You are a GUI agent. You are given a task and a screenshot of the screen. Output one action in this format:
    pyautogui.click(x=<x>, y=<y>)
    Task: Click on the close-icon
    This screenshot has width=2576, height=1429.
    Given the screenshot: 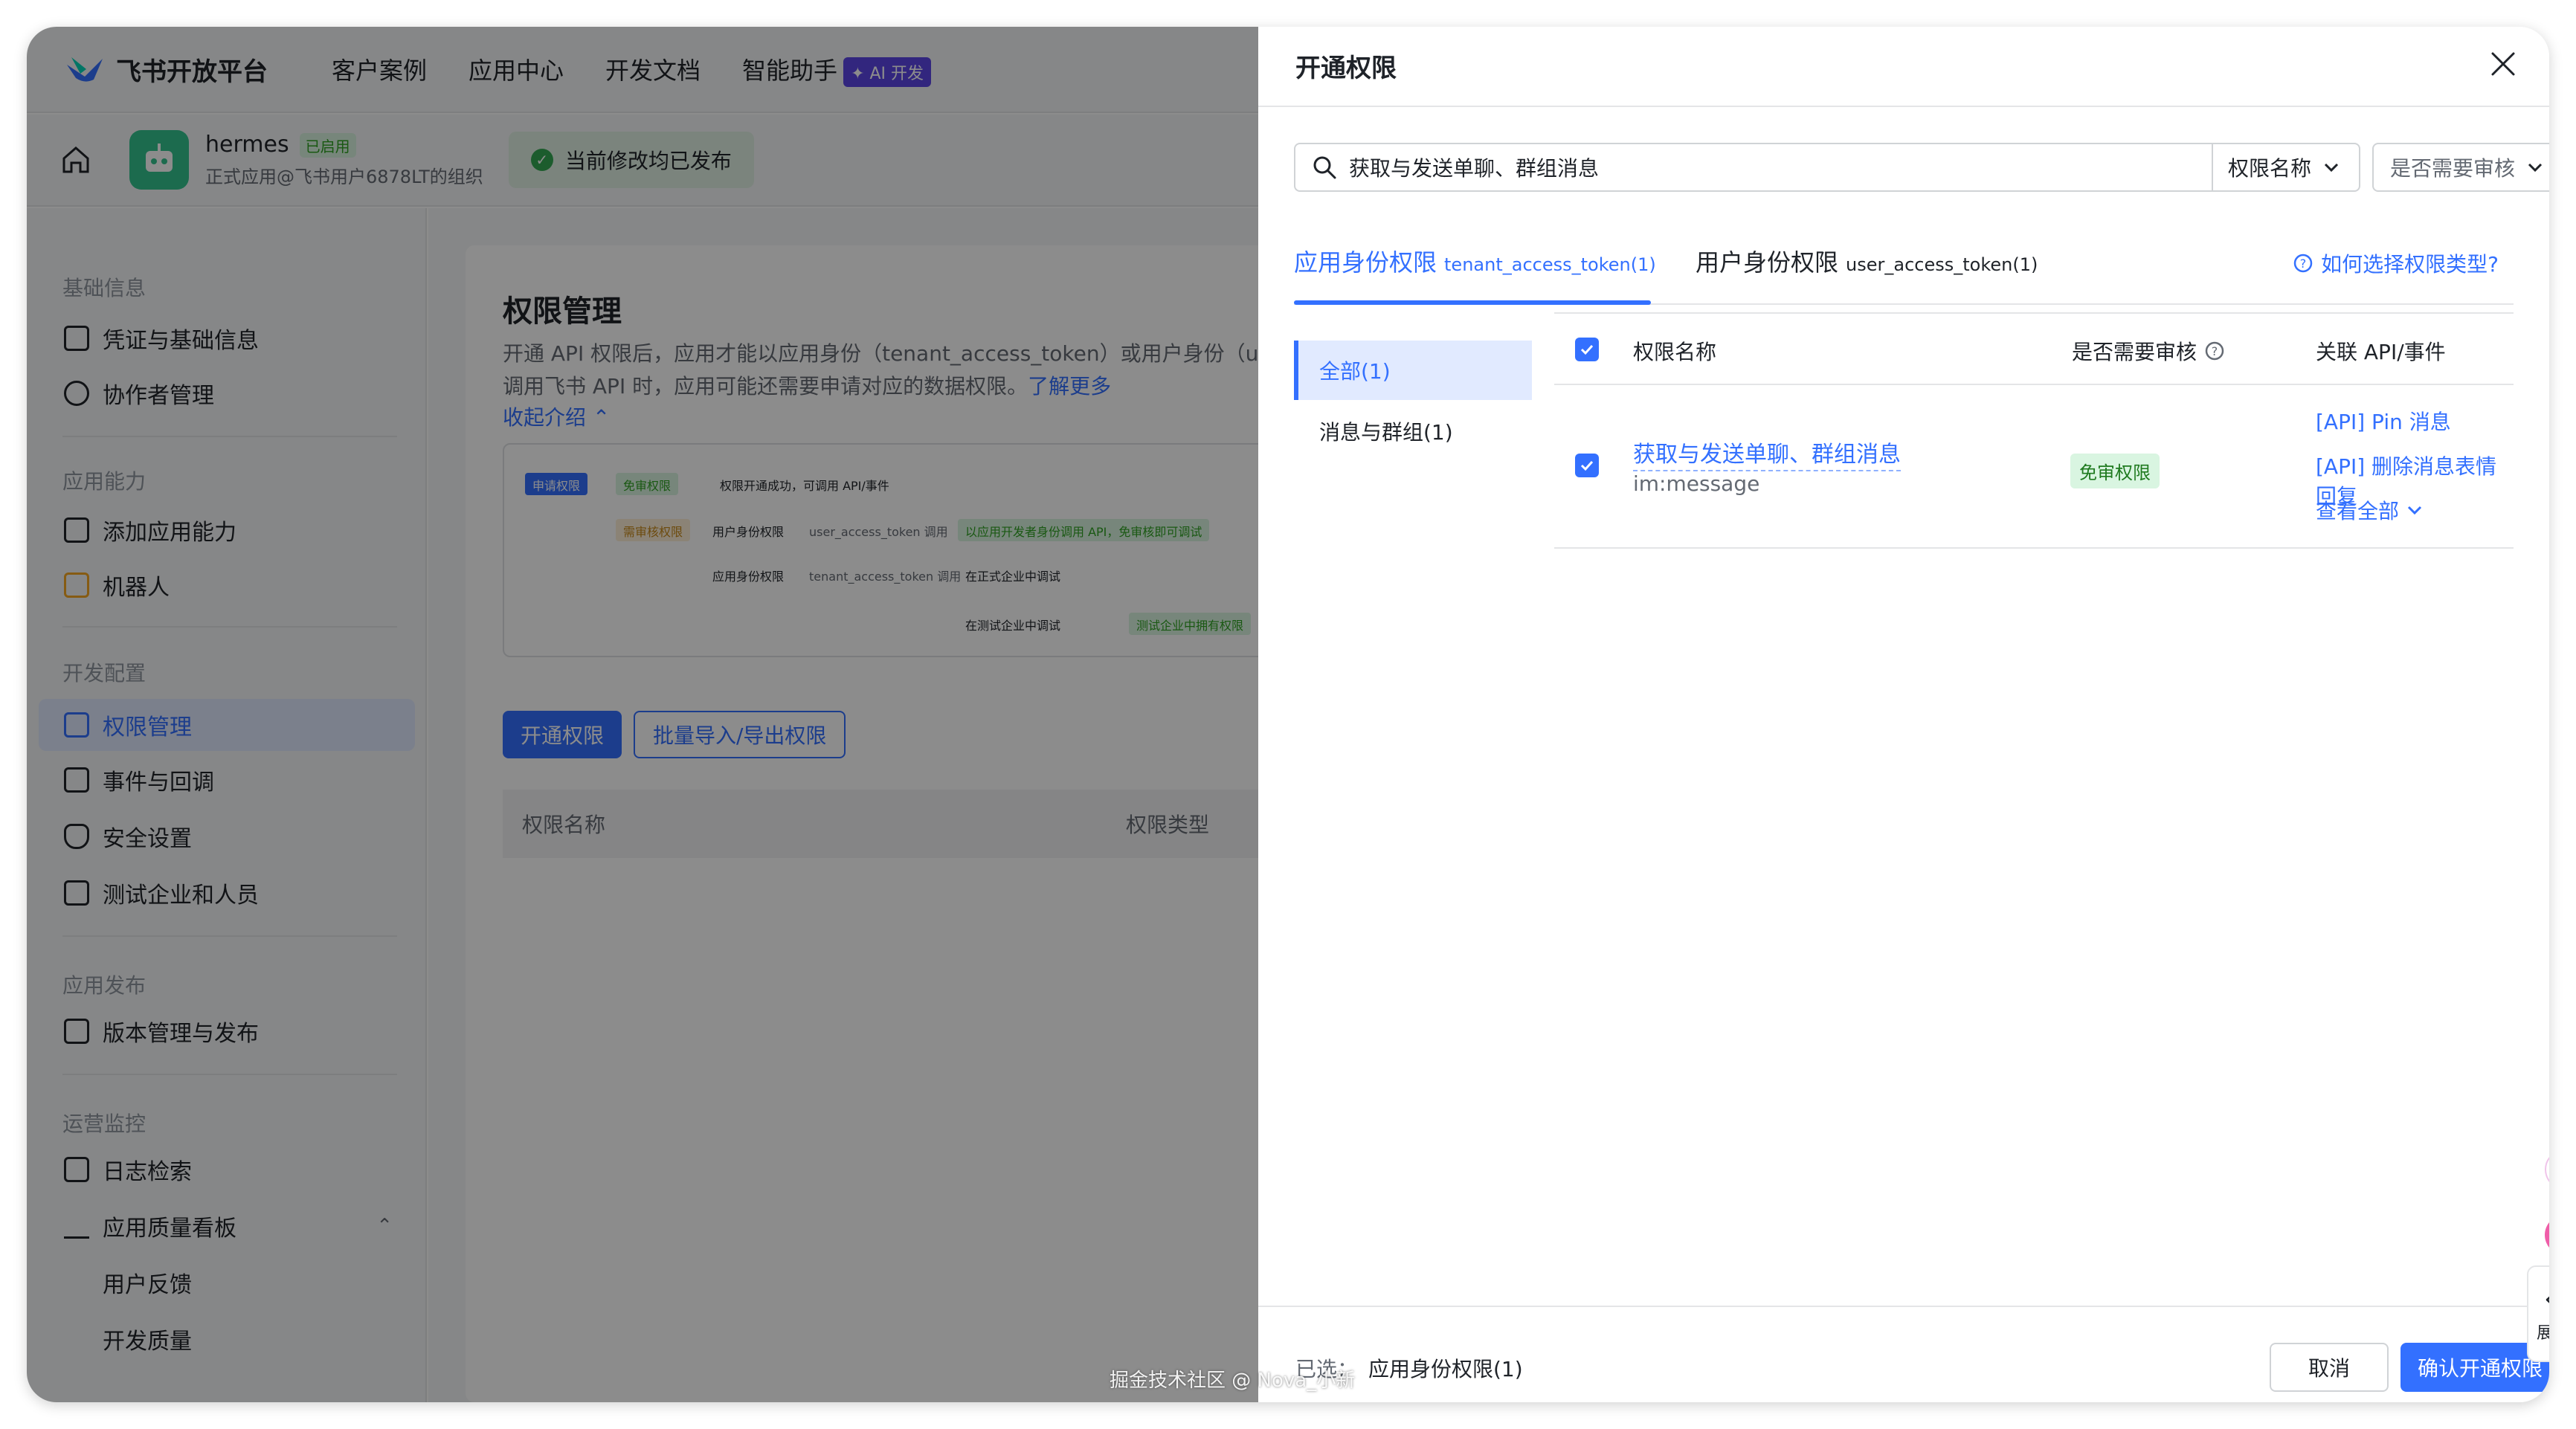 What is the action you would take?
    pyautogui.click(x=2503, y=64)
    